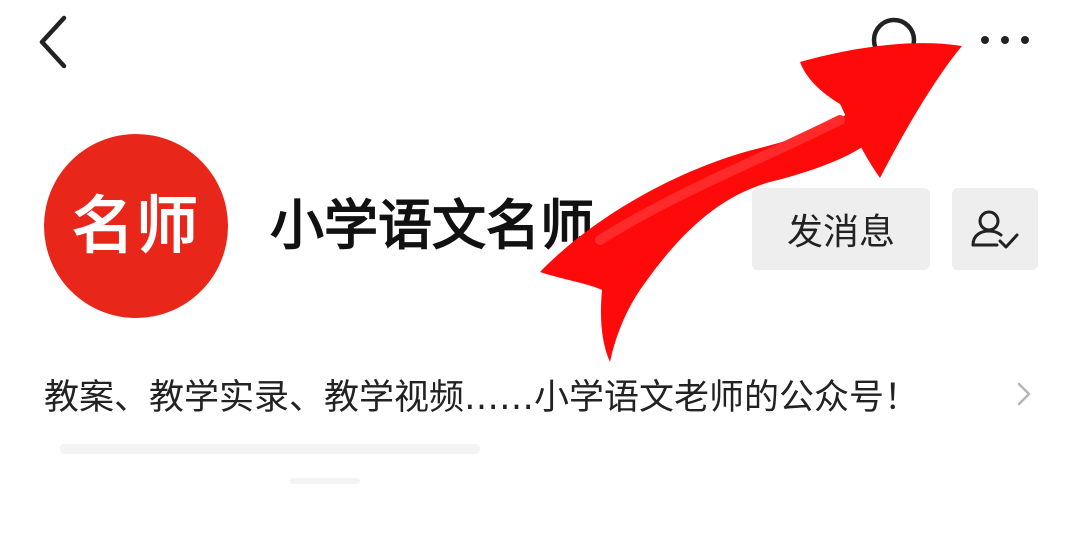 Image resolution: width=1072 pixels, height=535 pixels. I want to click on search-icon, so click(897, 43).